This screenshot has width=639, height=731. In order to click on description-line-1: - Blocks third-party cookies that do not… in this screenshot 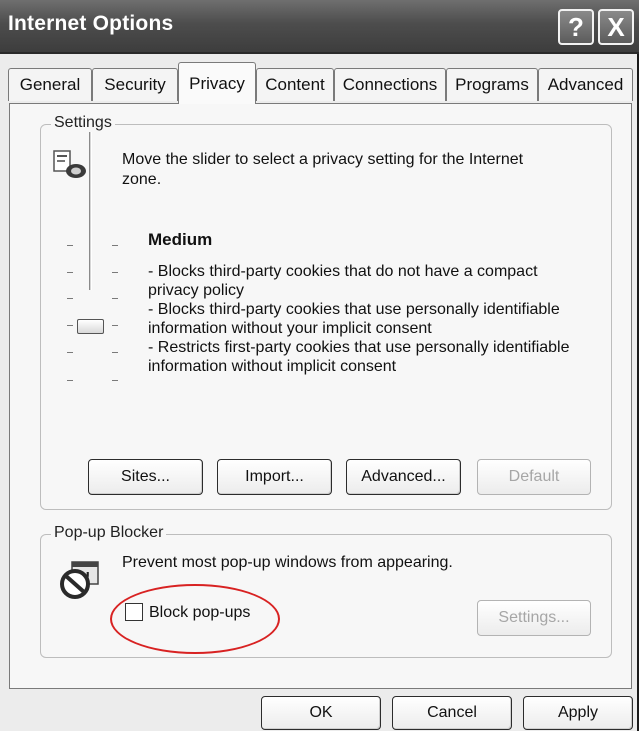, I will do `click(343, 271)`.